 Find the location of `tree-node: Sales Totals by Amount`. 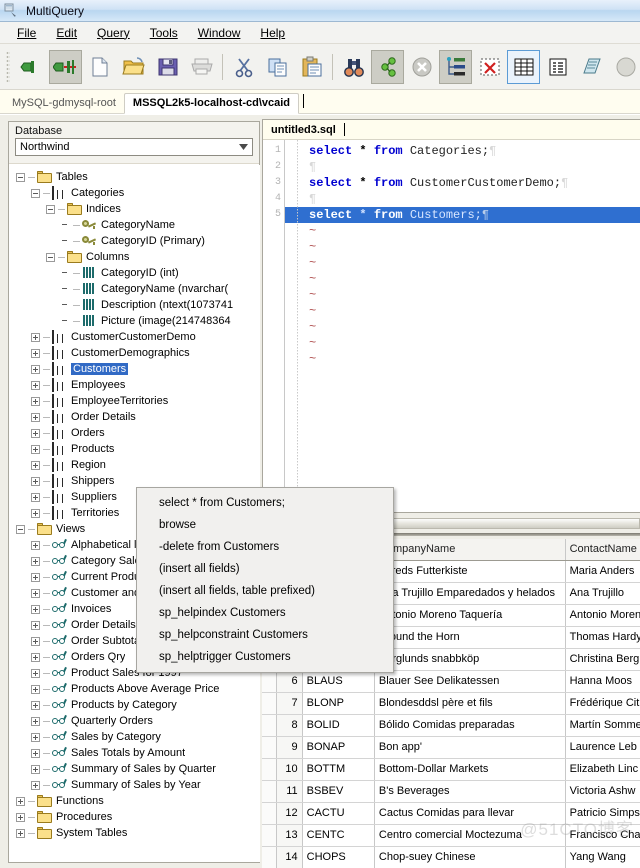

tree-node: Sales Totals by Amount is located at coordinates (135, 753).